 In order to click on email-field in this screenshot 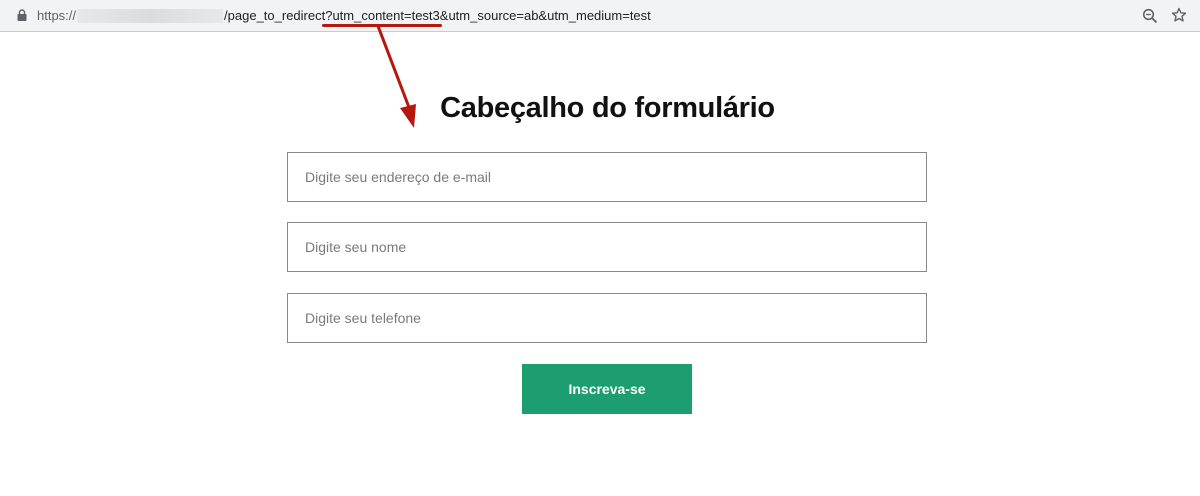, I will do `click(615, 177)`.